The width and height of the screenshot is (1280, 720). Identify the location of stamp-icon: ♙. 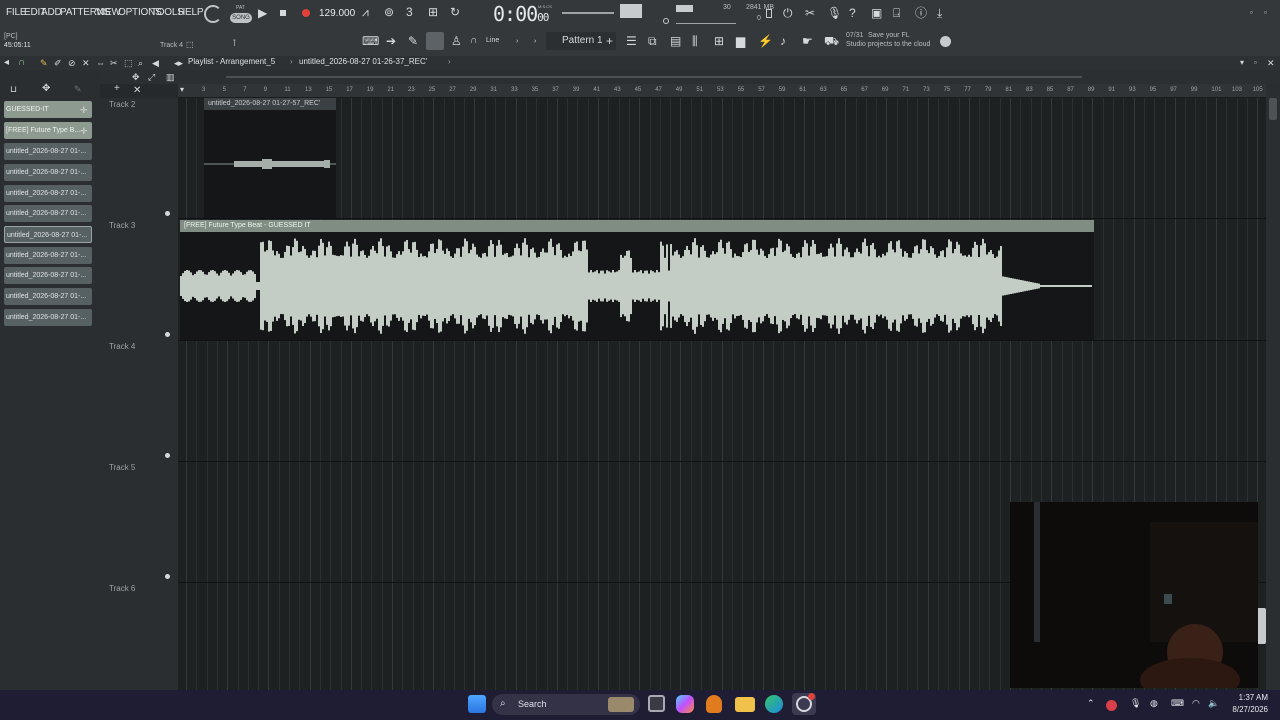
(456, 41).